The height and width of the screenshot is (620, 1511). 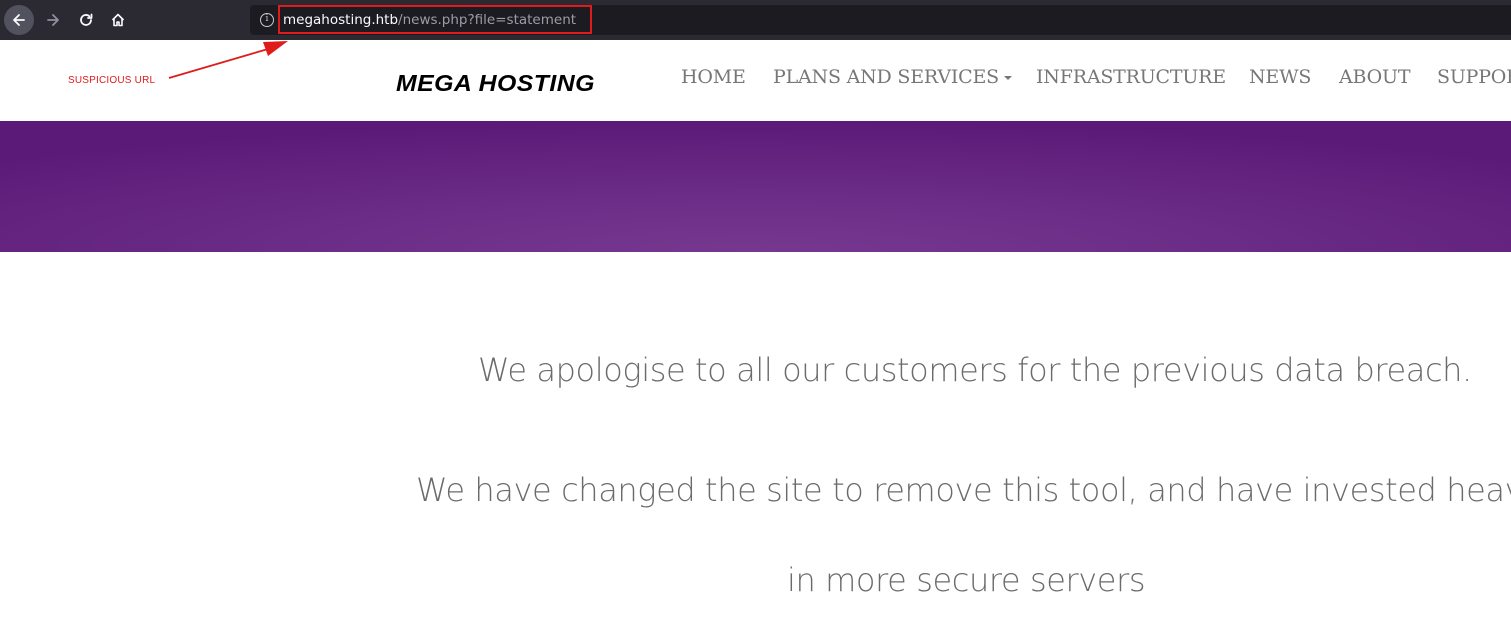 I want to click on home-icon, so click(x=118, y=20).